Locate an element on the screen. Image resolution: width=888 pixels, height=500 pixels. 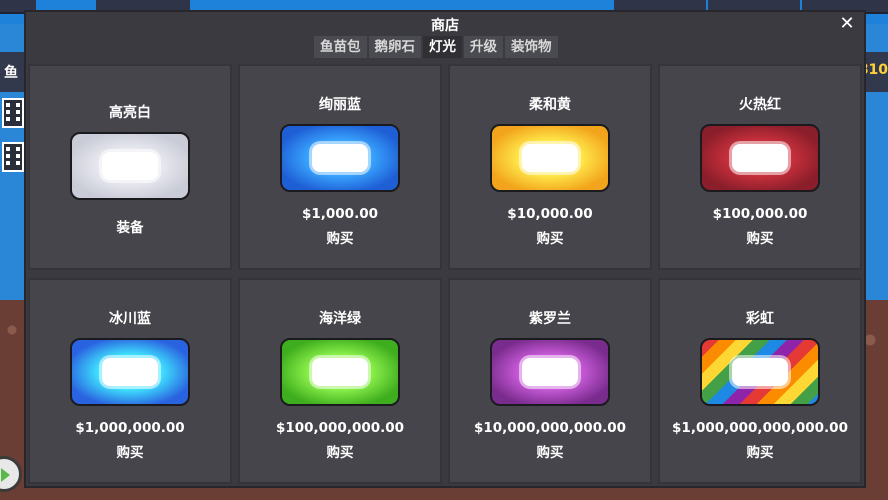
shop-item-card: 紫罗兰 $10,000,000,000.00 购买 is located at coordinates (550, 381).